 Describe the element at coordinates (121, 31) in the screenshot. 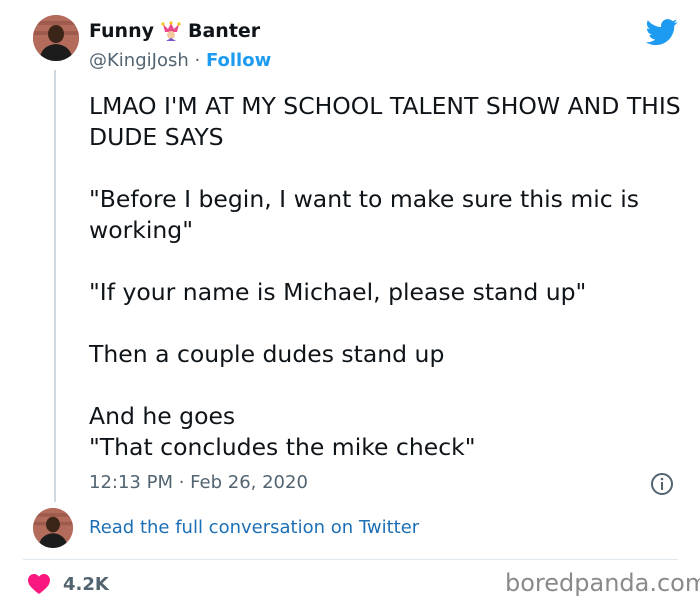

I see `author-name-first: Funny` at that location.